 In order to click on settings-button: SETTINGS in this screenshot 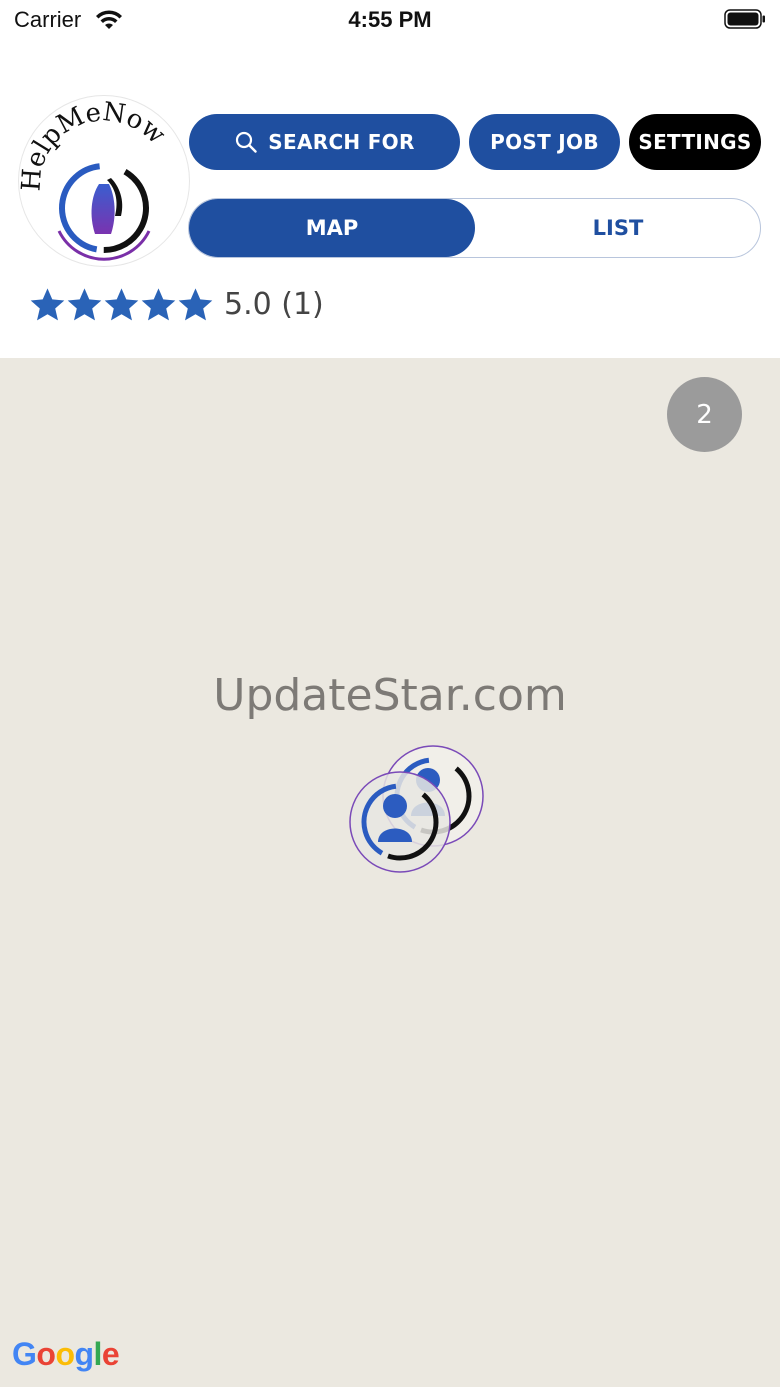, I will do `click(695, 142)`.